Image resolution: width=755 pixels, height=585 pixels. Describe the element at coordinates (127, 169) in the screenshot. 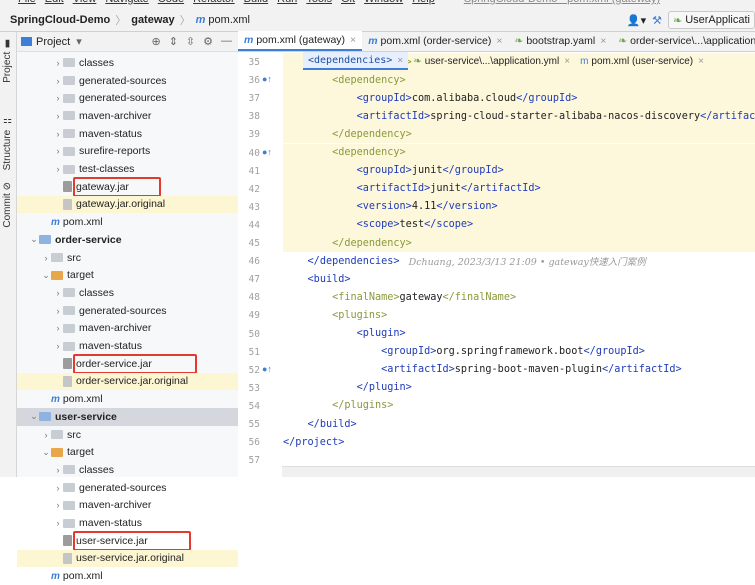

I see `tree-item: › test-classes` at that location.